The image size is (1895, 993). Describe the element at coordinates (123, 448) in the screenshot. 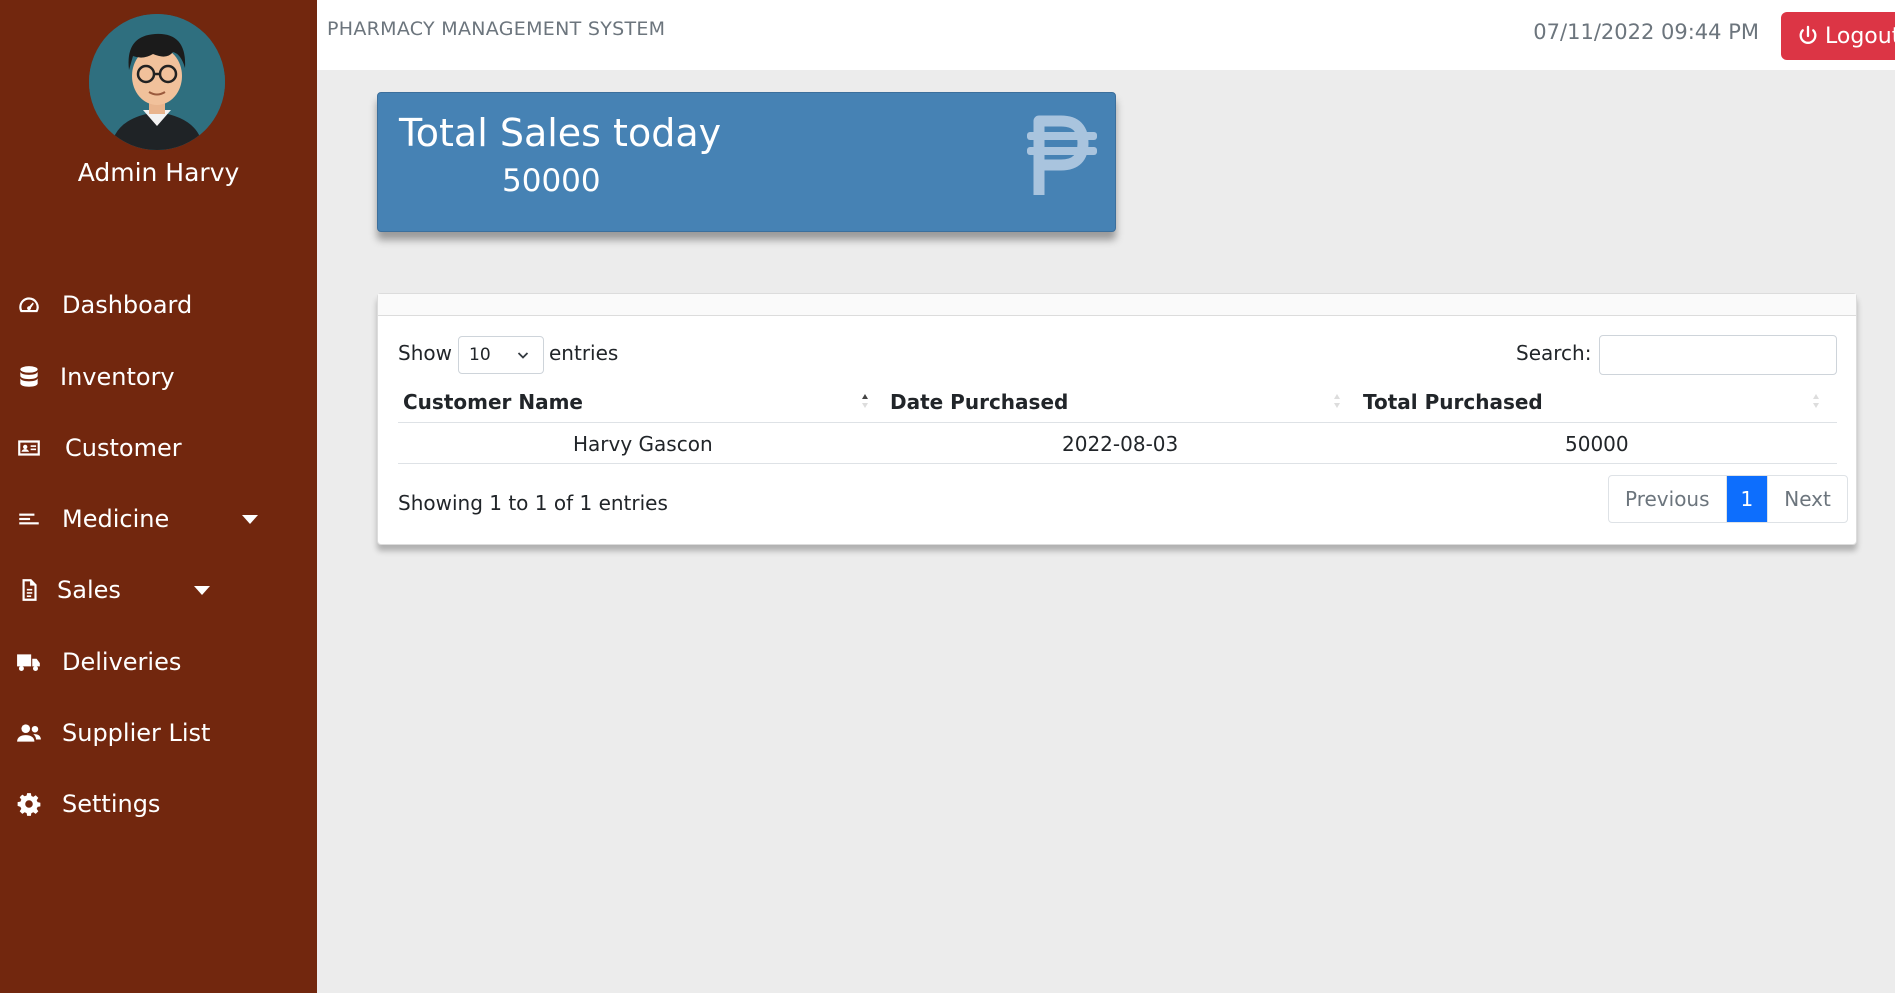

I see `sidebar-item-label: Customer` at that location.